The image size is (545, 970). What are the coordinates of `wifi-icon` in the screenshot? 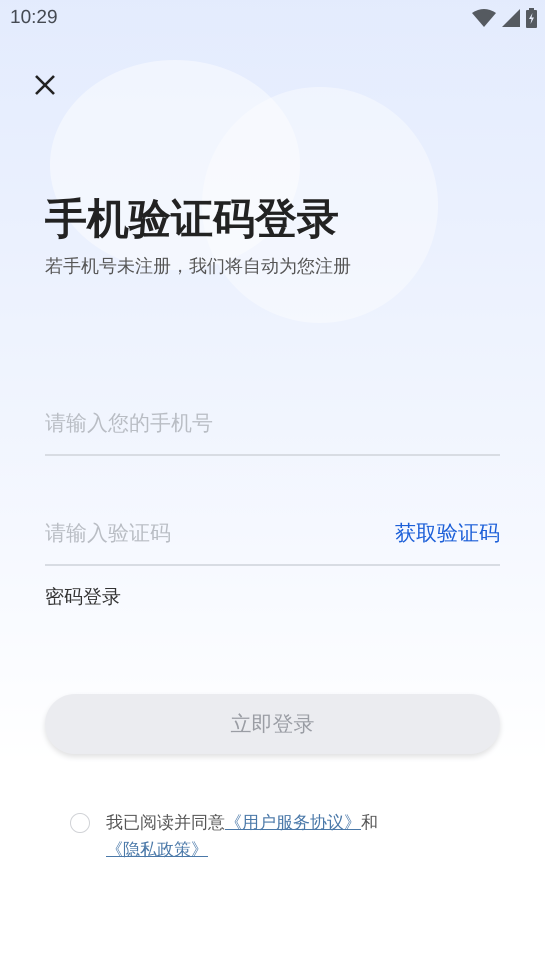 It's located at (484, 18).